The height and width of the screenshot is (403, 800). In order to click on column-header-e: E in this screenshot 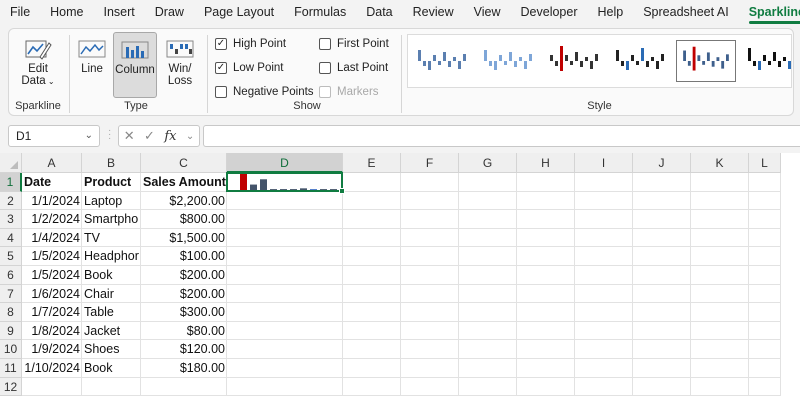, I will do `click(372, 163)`.